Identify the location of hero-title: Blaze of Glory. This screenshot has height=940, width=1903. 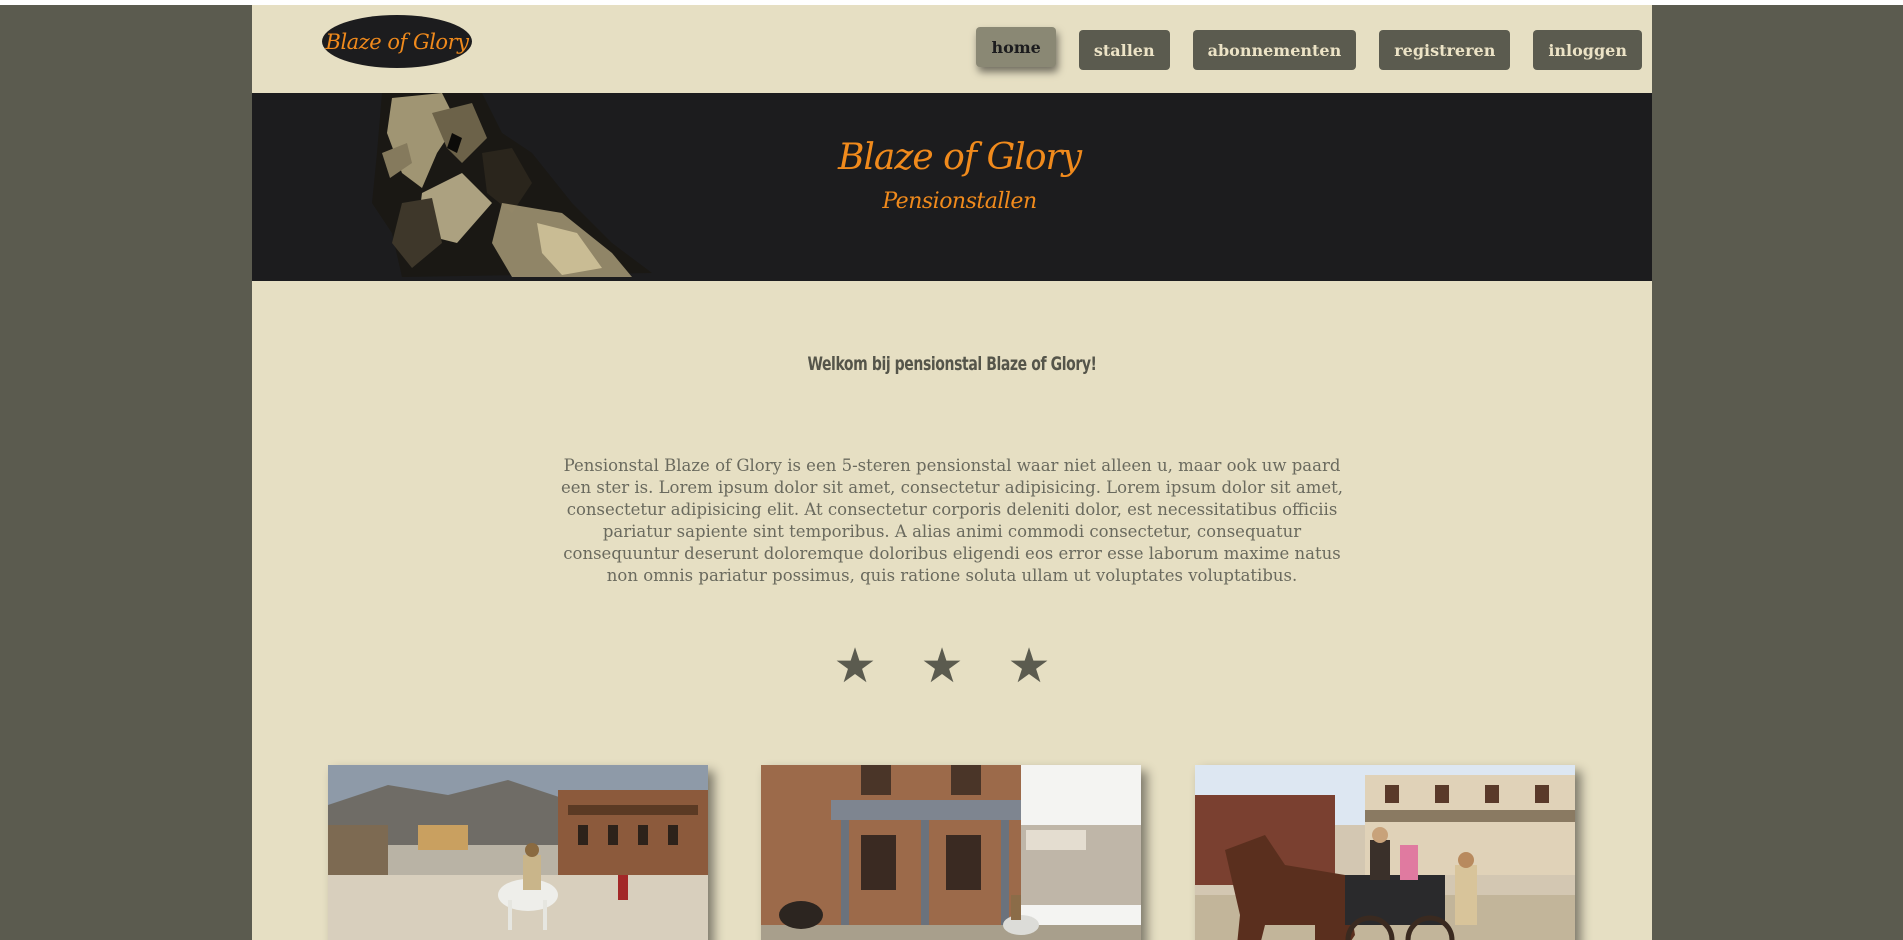
(959, 157).